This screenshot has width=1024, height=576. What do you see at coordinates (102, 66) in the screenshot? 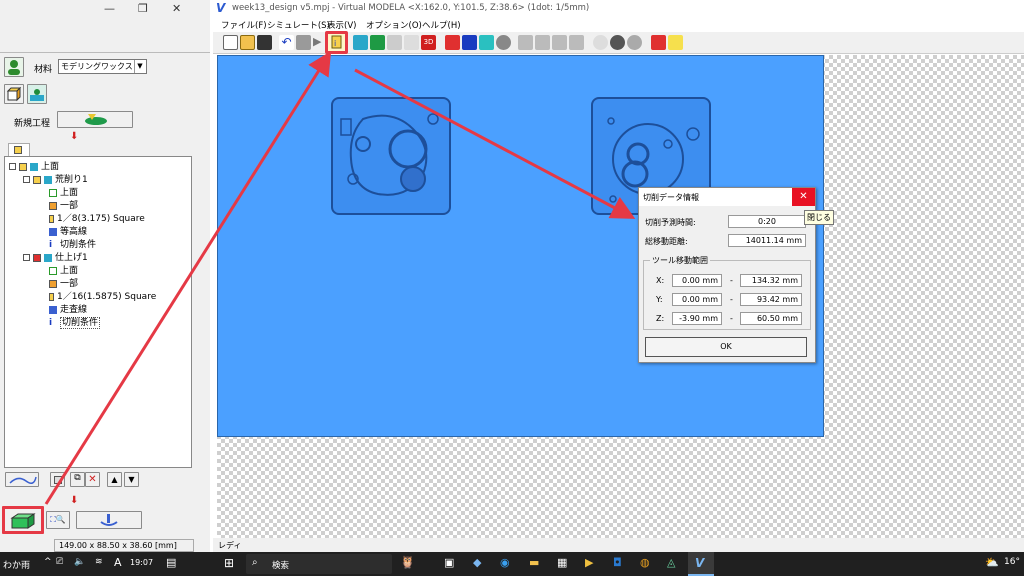
I see `material-select: モデリングワックス ▼` at bounding box center [102, 66].